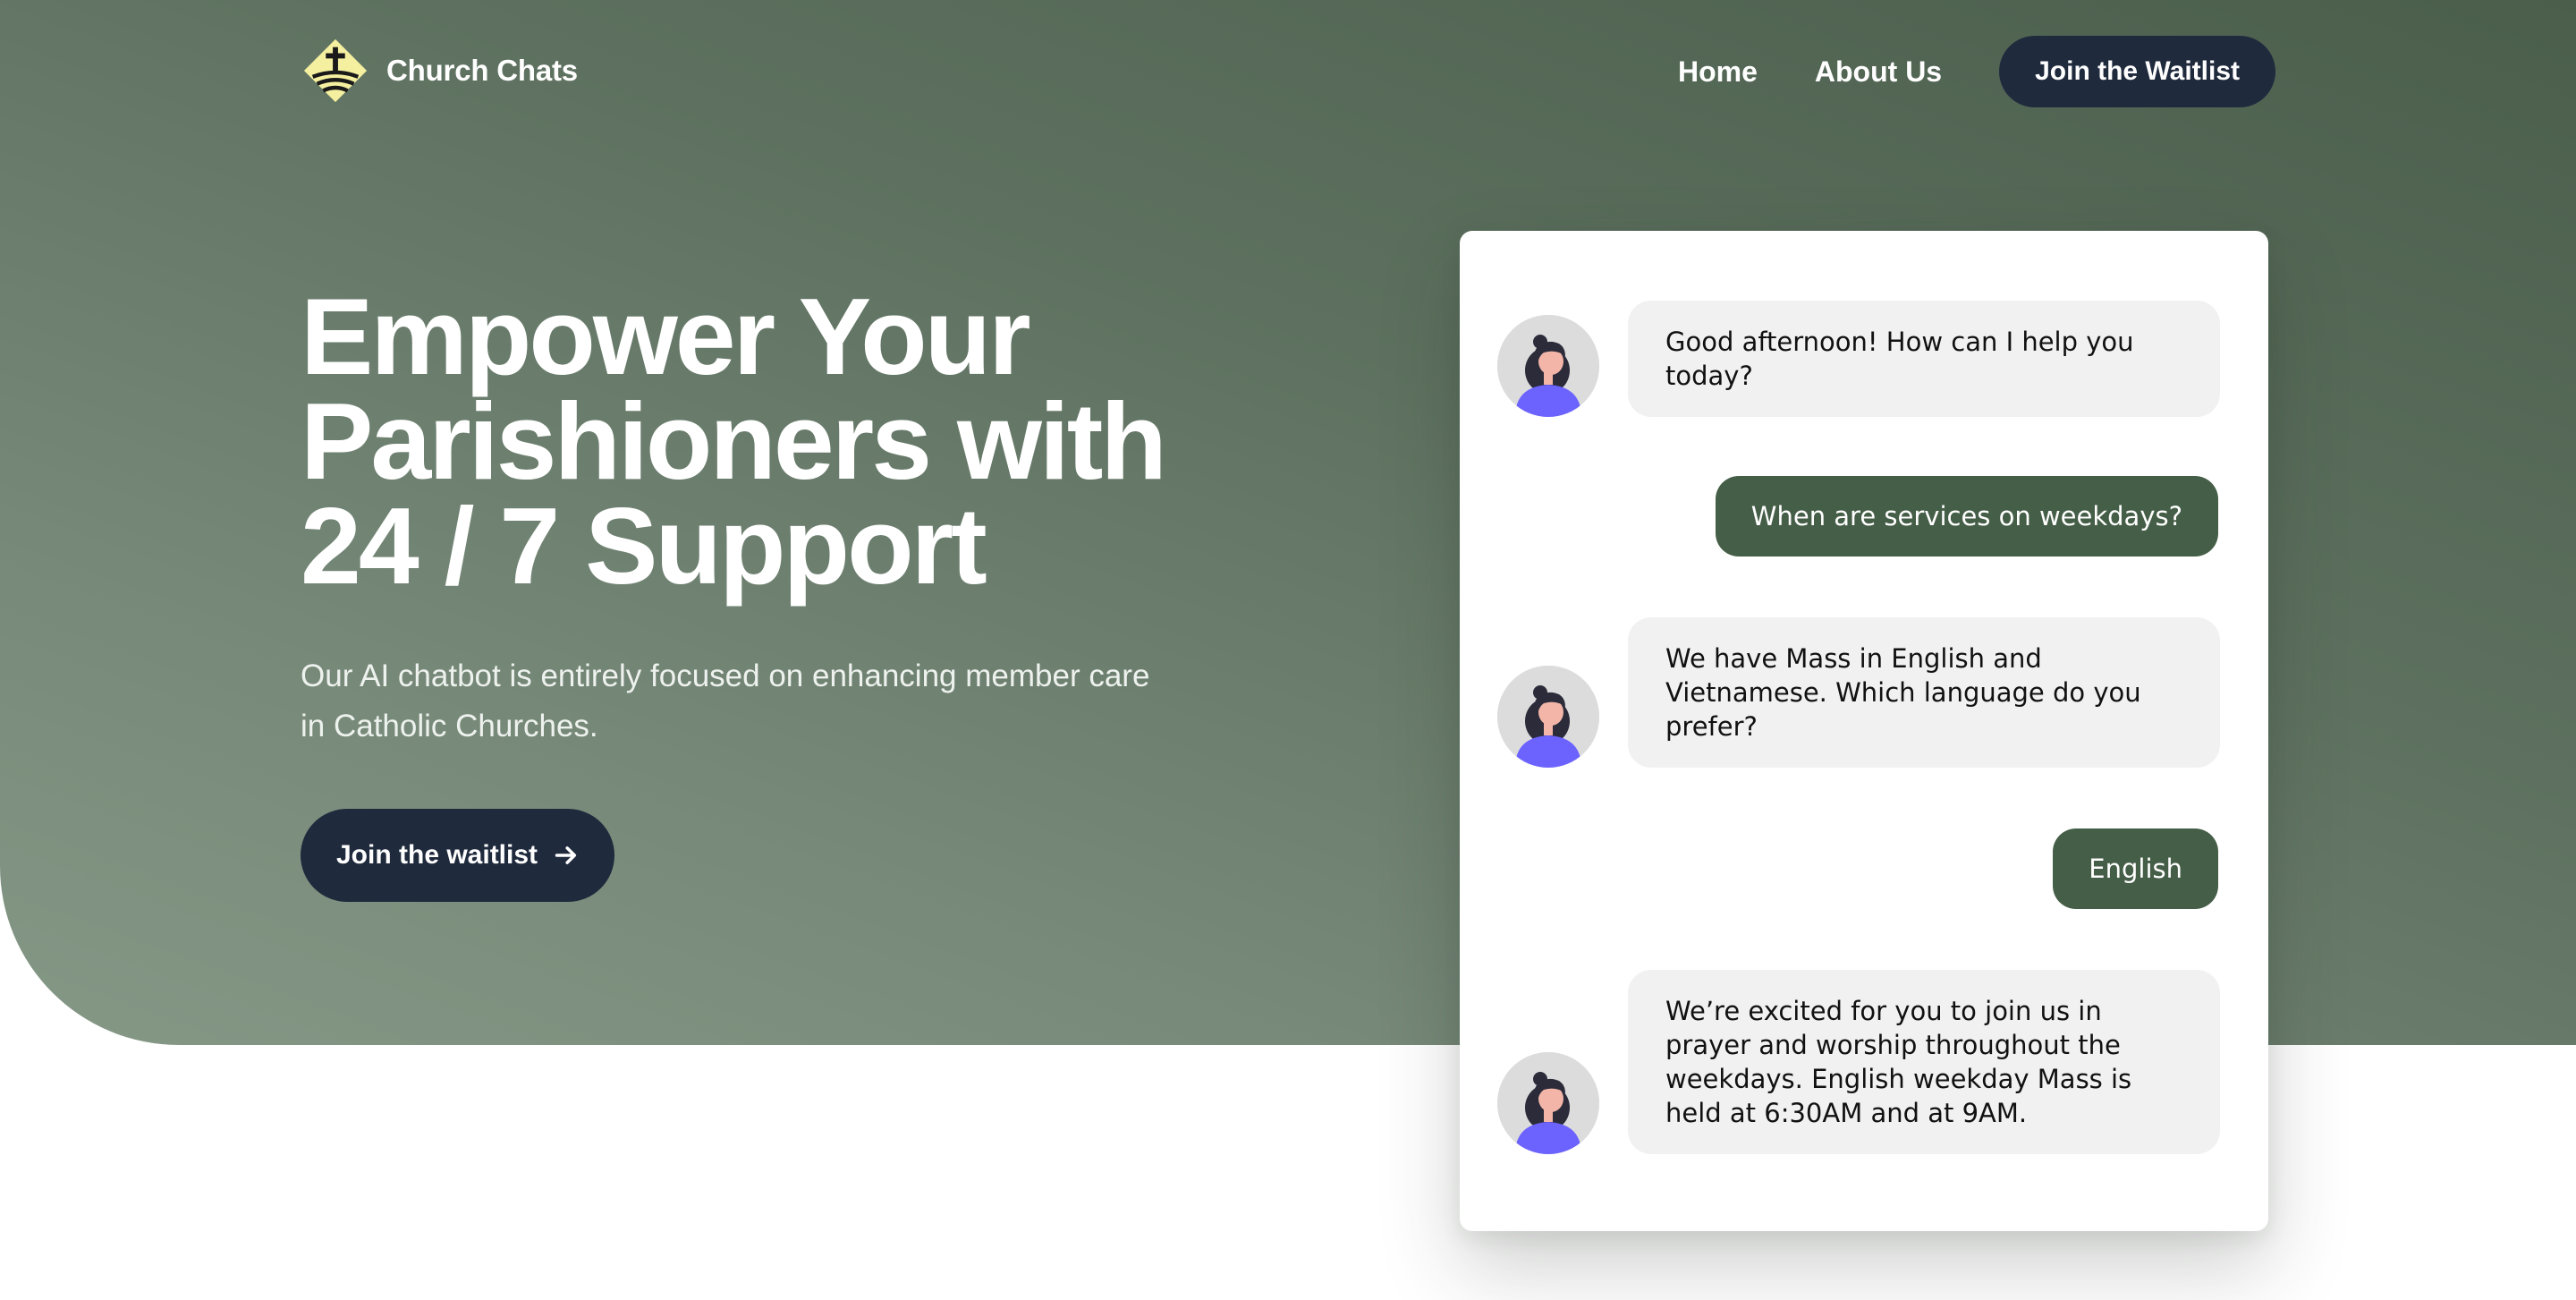 The height and width of the screenshot is (1300, 2576). Describe the element at coordinates (2135, 869) in the screenshot. I see `user-message-bubble: English` at that location.